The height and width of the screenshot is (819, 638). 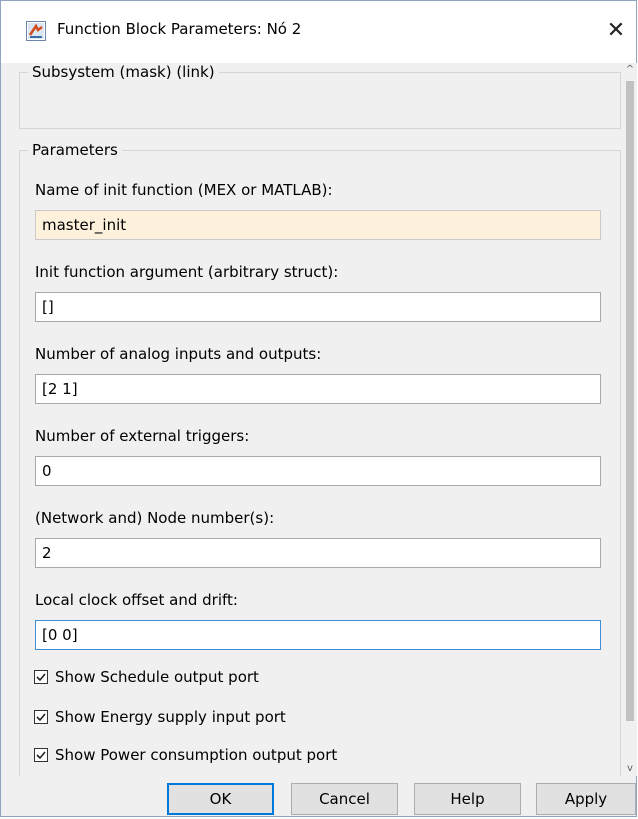 What do you see at coordinates (220, 799) in the screenshot?
I see `ok-button: OK` at bounding box center [220, 799].